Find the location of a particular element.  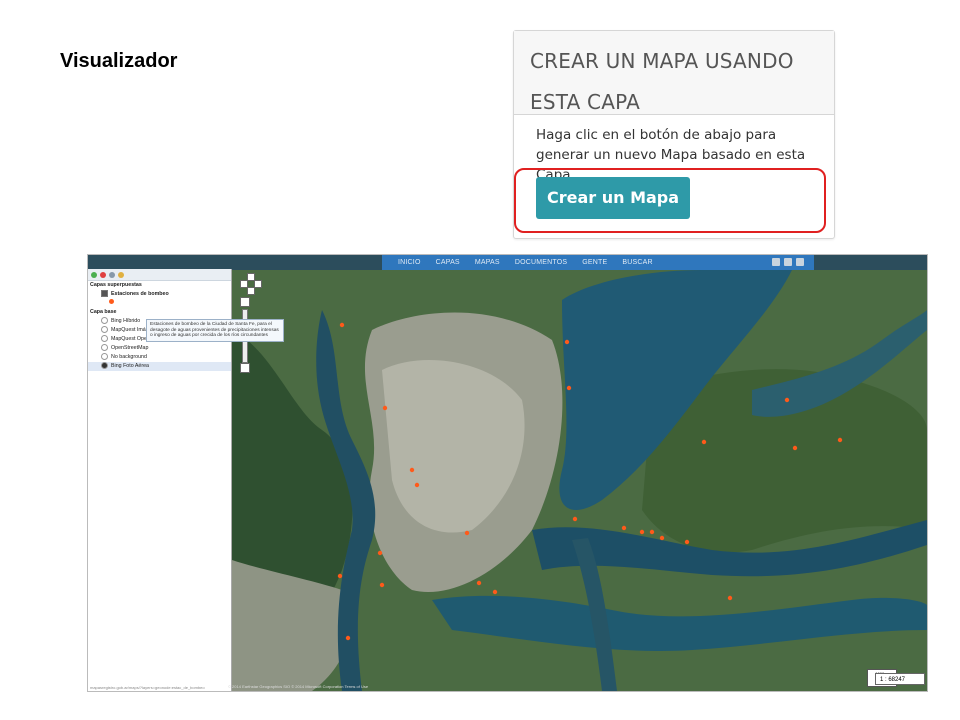

nav-item-documentos: DOCUMENTOS is located at coordinates (541, 262).